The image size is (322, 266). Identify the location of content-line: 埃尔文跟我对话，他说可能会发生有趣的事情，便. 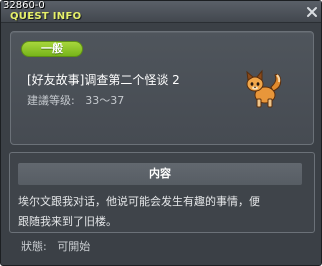
(139, 201).